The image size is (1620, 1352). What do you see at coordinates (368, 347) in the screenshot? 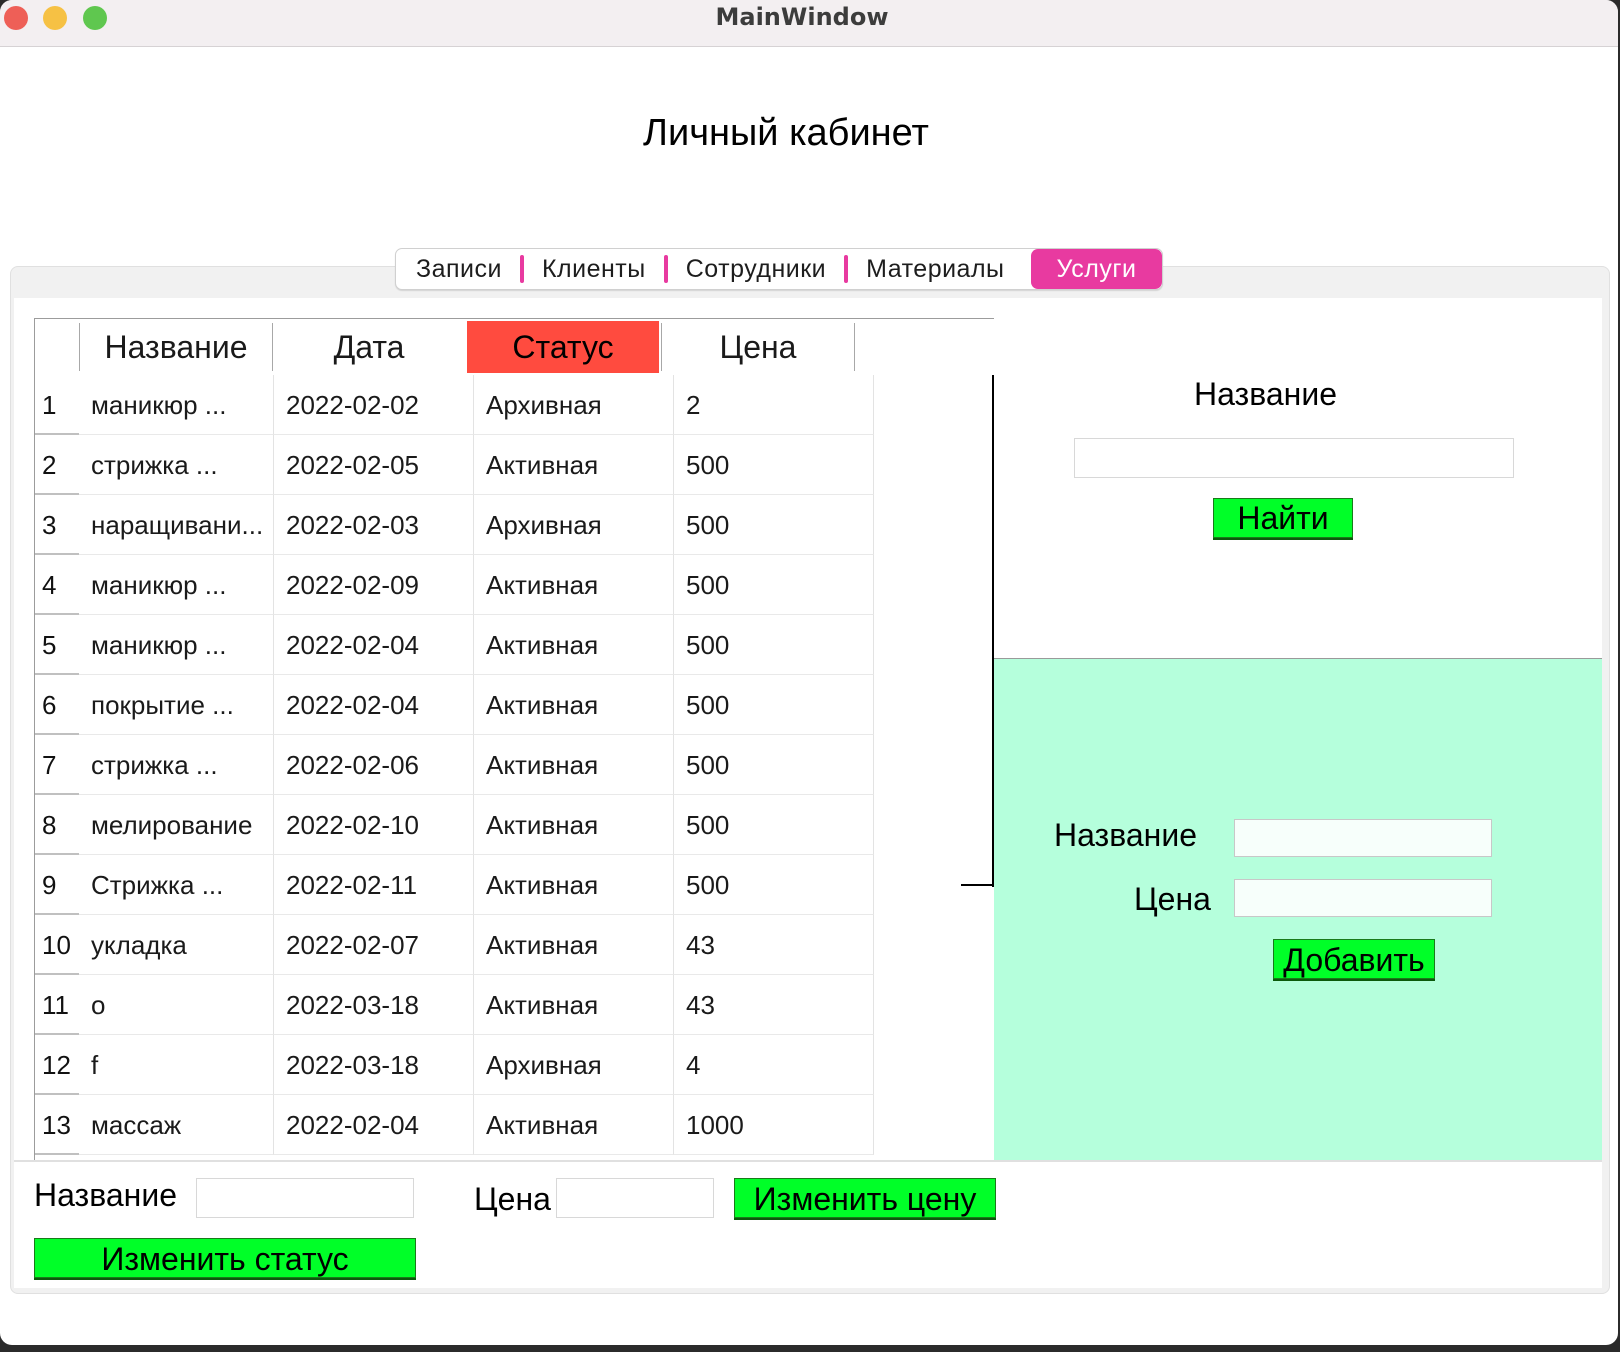
I see `column-header-date: Дата` at bounding box center [368, 347].